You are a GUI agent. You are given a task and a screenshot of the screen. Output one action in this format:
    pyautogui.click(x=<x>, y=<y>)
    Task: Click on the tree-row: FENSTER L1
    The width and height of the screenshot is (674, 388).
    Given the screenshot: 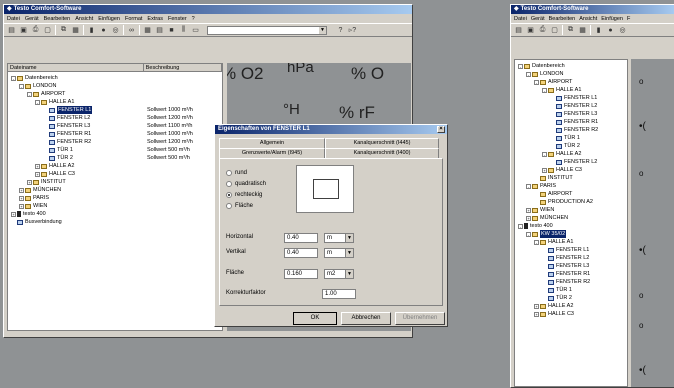 What is the action you would take?
    pyautogui.click(x=571, y=98)
    